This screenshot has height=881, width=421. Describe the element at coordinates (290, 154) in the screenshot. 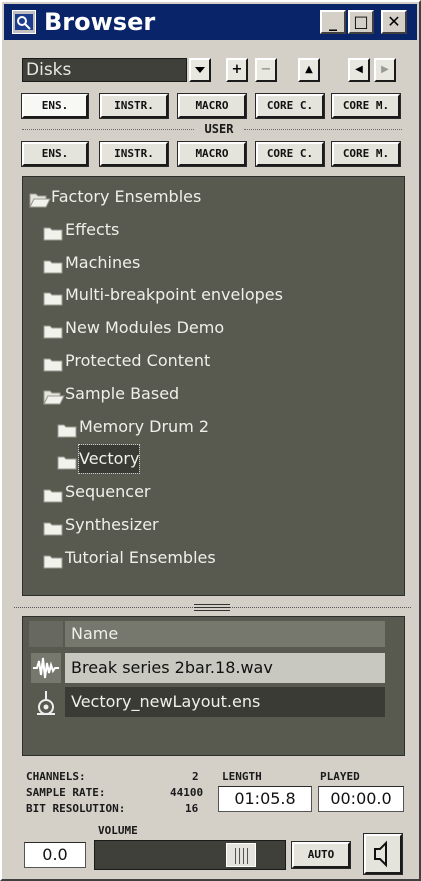

I see `user-tab-core-c: CORE C.` at that location.